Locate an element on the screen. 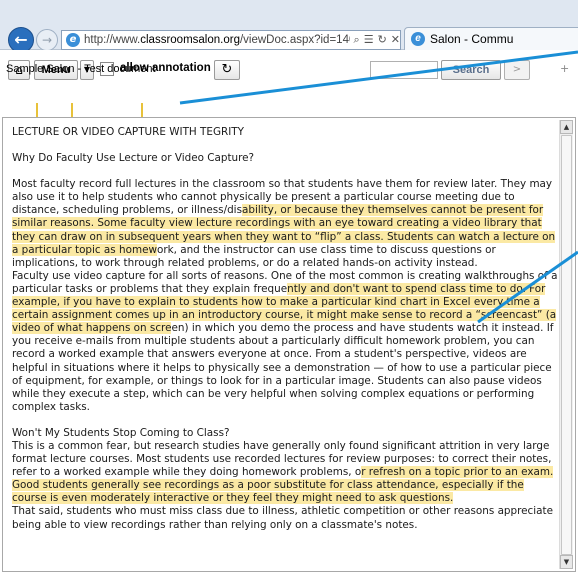  scrollbar-thumb is located at coordinates (566, 345).